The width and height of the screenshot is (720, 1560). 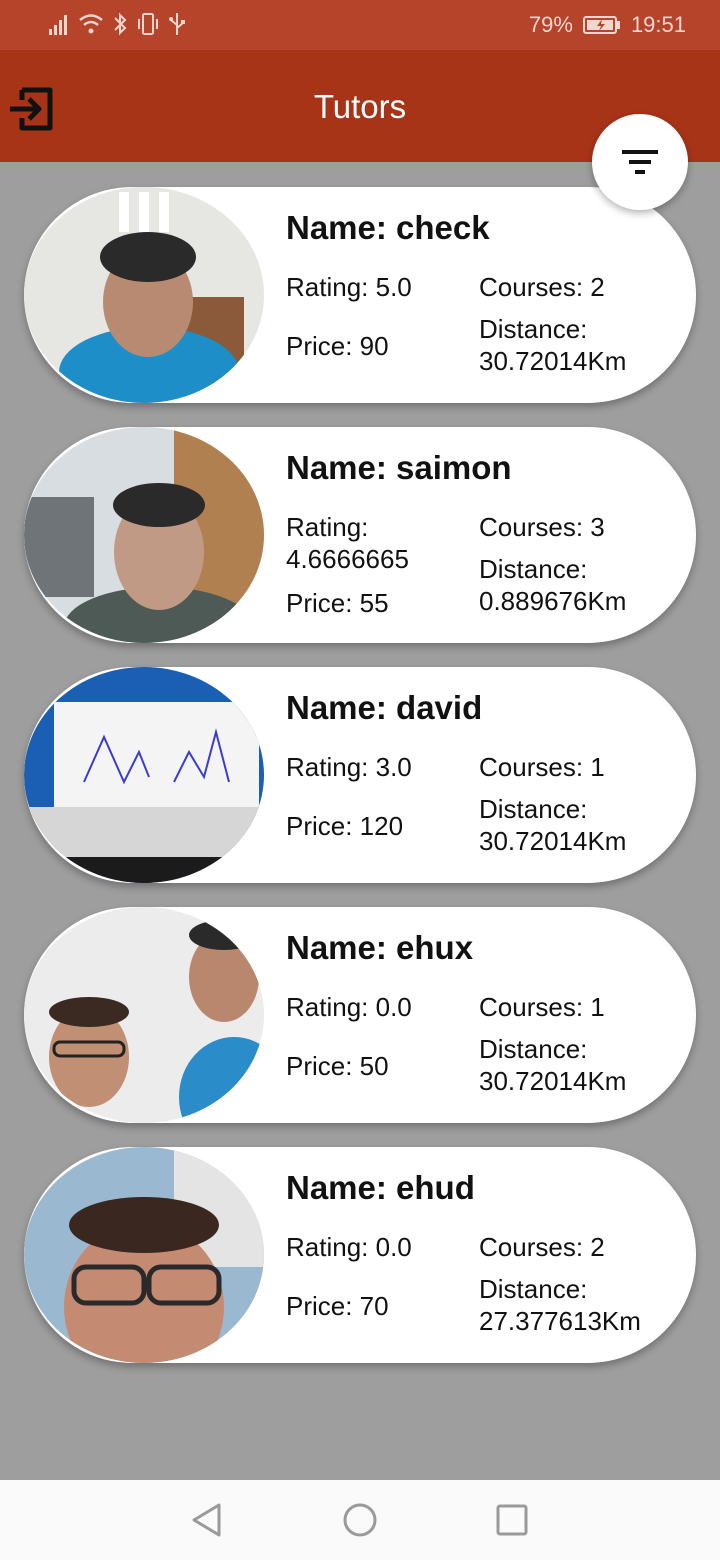 I want to click on home-button, so click(x=360, y=1520).